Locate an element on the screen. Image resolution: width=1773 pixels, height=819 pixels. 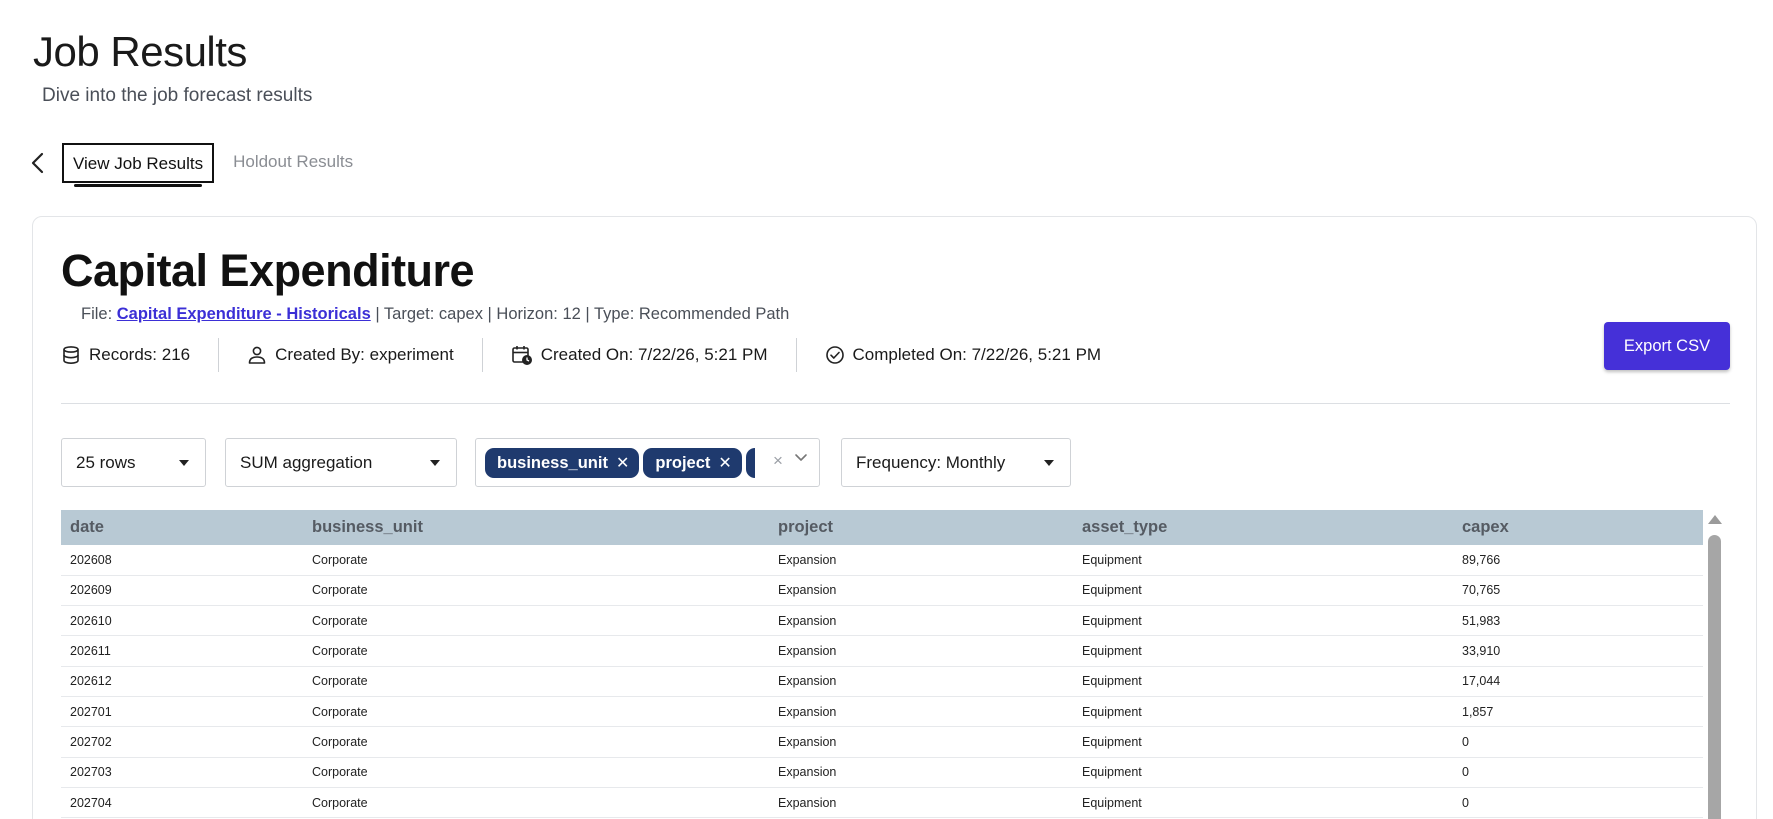
table-scrollbar is located at coordinates (1714, 664).